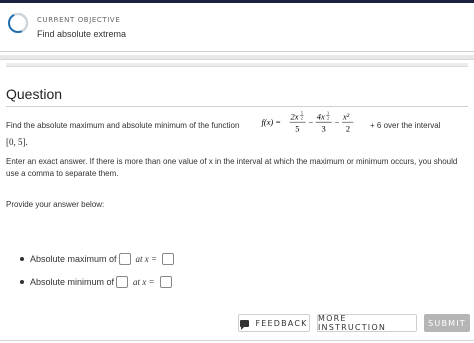  What do you see at coordinates (124, 259) in the screenshot?
I see `max-value-input` at bounding box center [124, 259].